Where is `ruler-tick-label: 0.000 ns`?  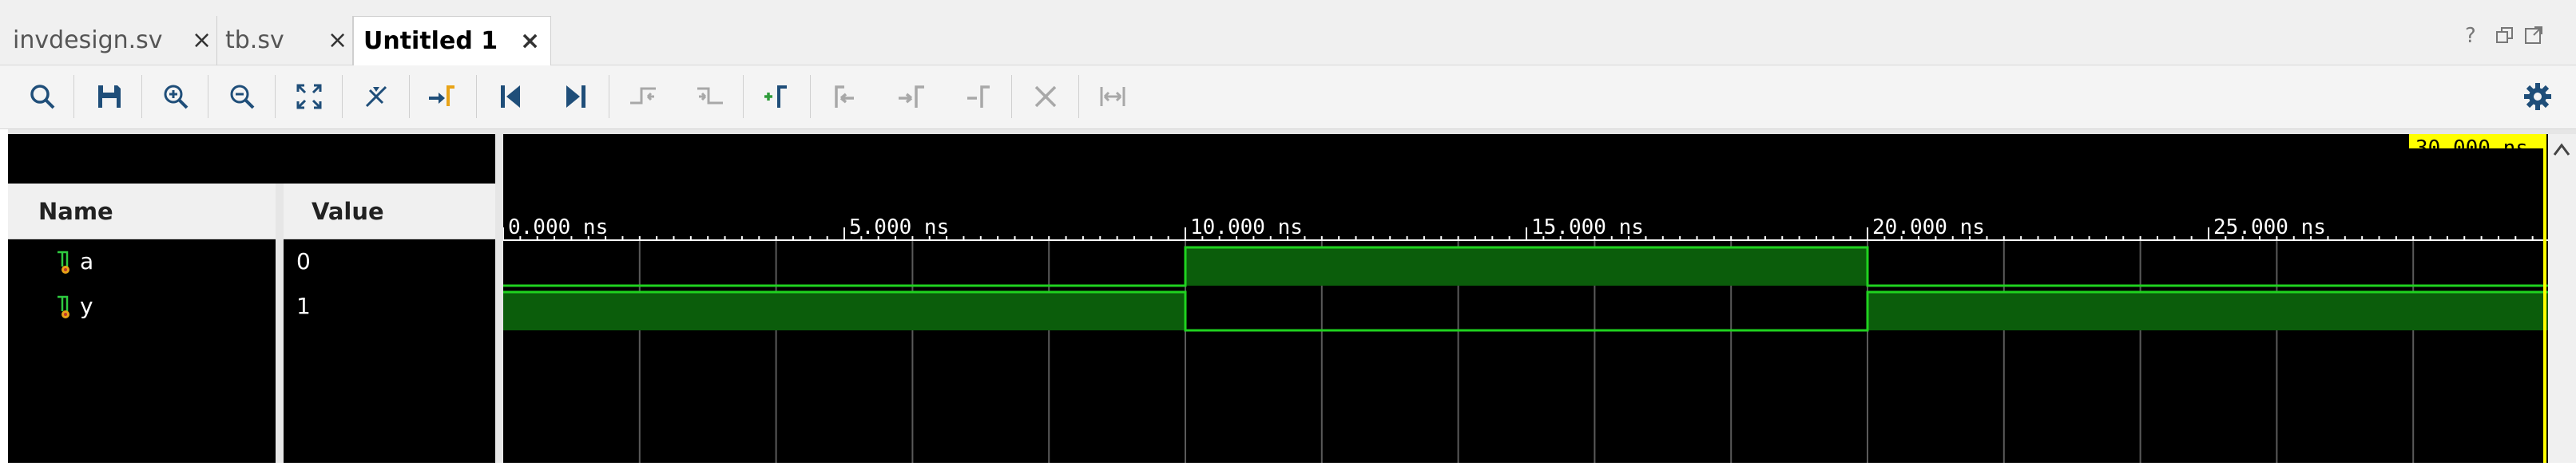
ruler-tick-label: 0.000 ns is located at coordinates (558, 227).